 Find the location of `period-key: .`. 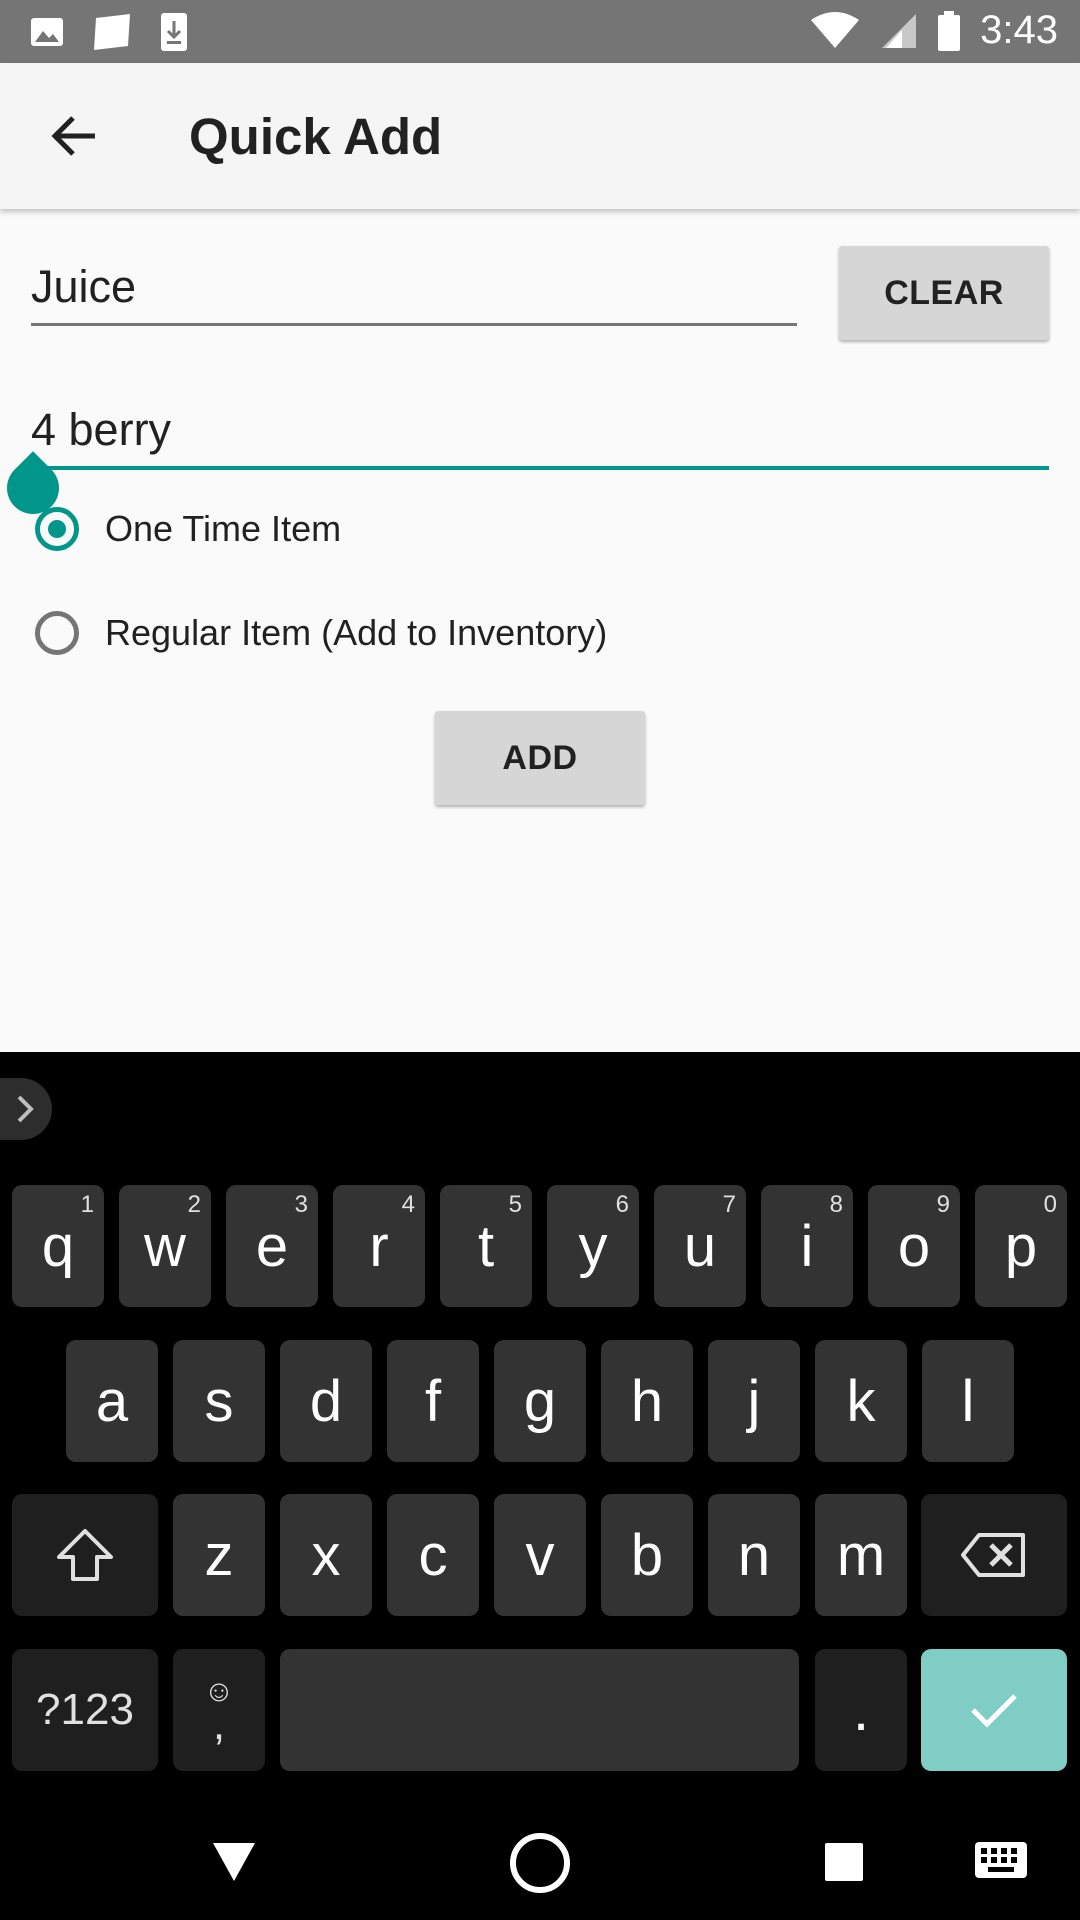

period-key: . is located at coordinates (861, 1710).